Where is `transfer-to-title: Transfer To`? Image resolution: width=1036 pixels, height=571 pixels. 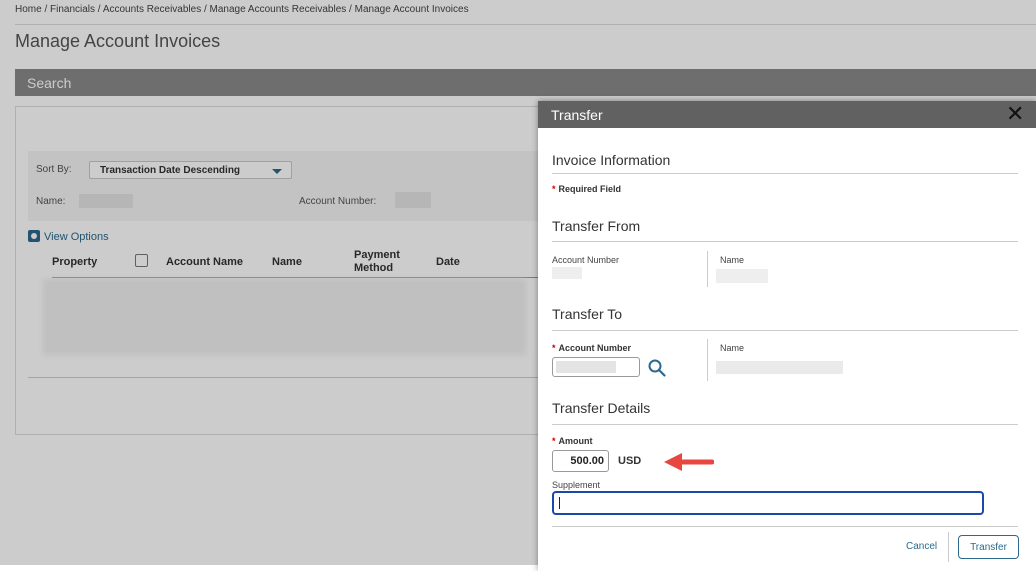
transfer-to-title: Transfer To is located at coordinates (587, 314).